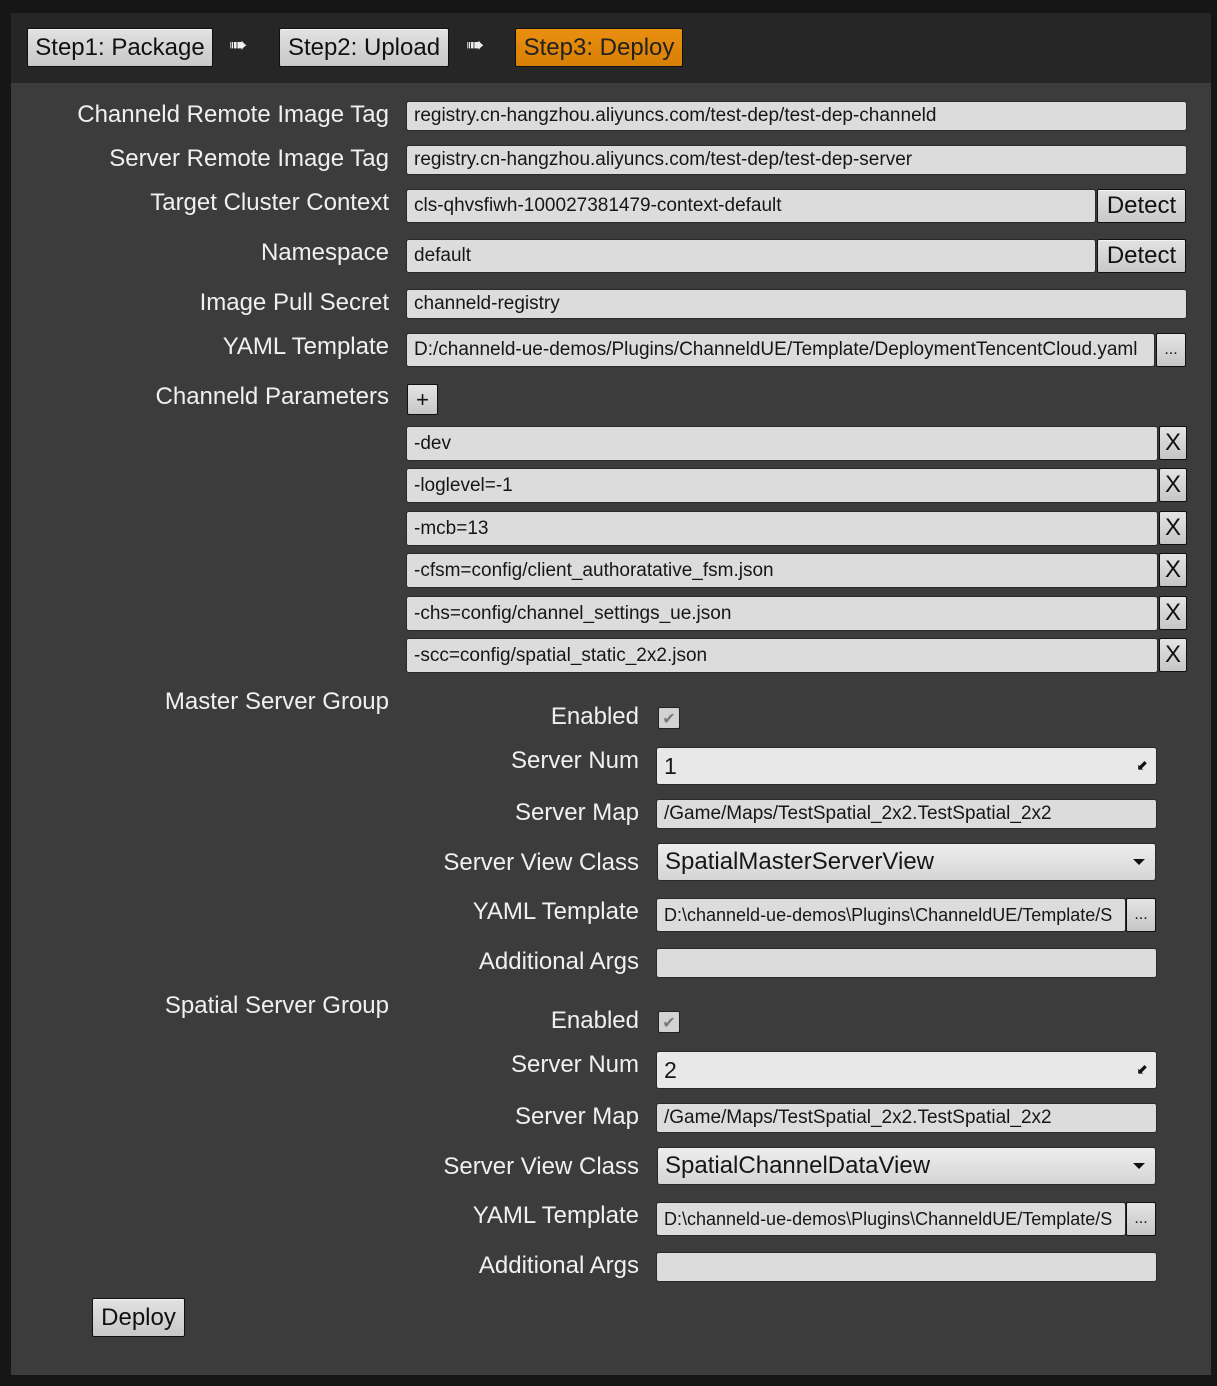  Describe the element at coordinates (294, 302) in the screenshot. I see `pull-secret-label: Image Pull Secret` at that location.